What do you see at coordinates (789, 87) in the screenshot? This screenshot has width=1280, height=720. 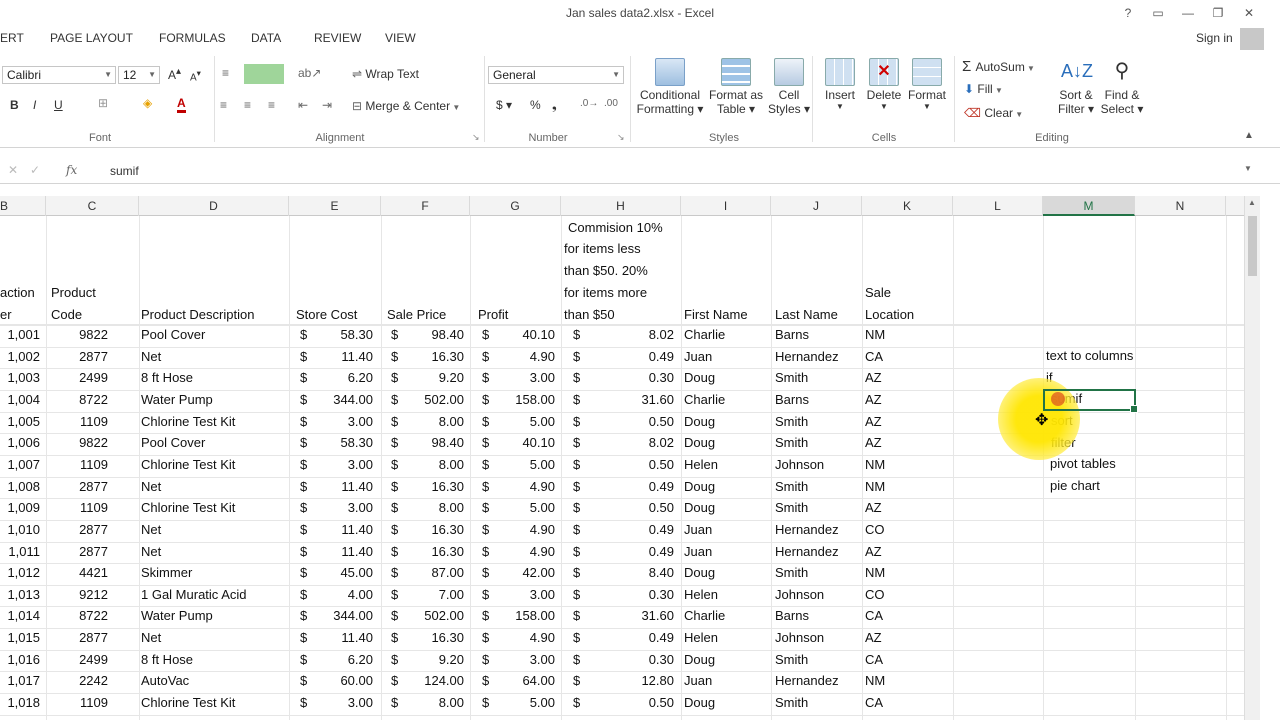 I see `cell-styles-button: Cell Styles ▾` at bounding box center [789, 87].